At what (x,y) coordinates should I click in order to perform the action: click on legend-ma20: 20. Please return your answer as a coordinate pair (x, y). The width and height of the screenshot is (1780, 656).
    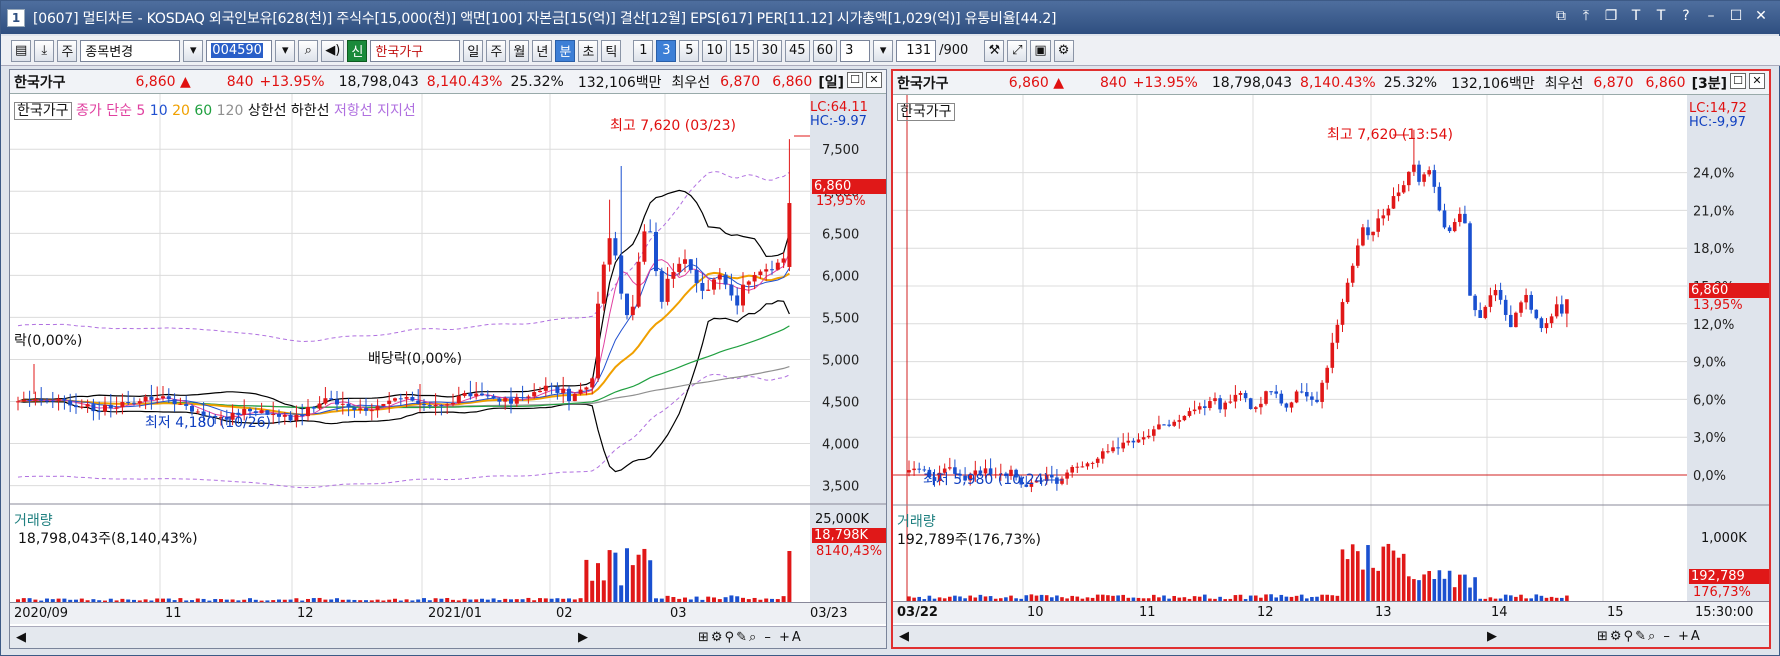
    Looking at the image, I should click on (181, 111).